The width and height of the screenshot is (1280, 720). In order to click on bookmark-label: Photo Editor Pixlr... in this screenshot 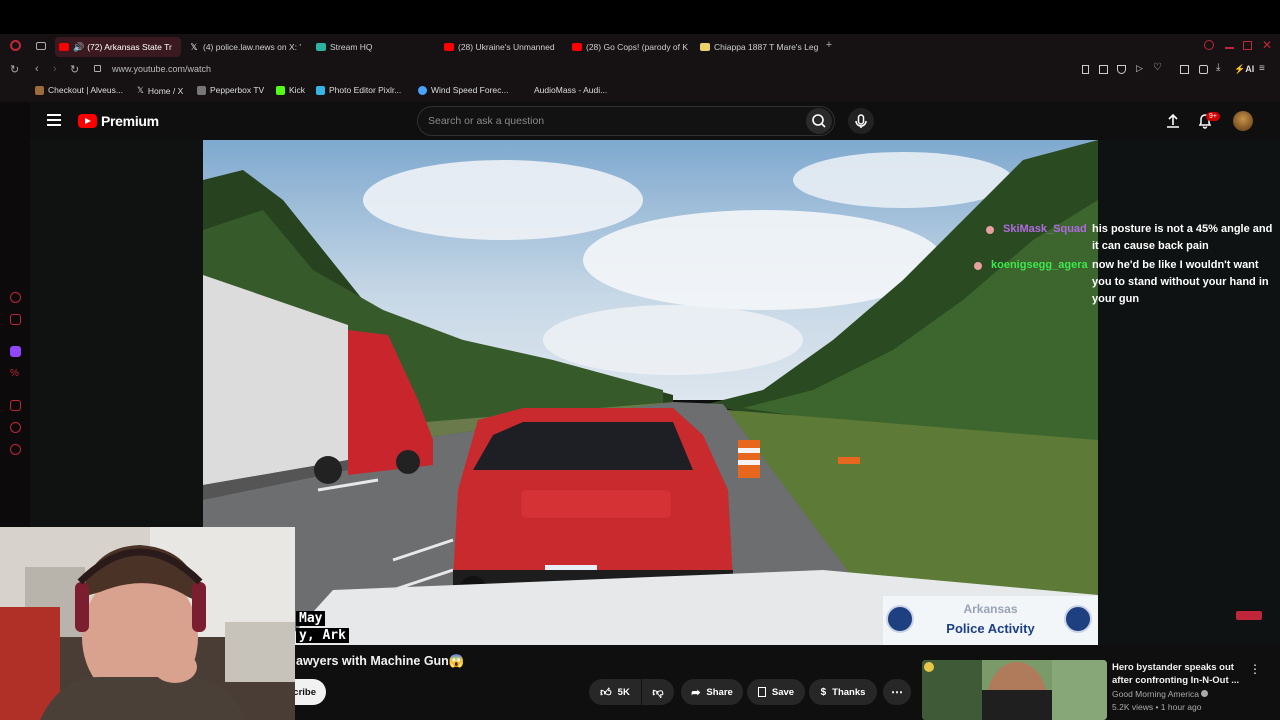, I will do `click(365, 90)`.